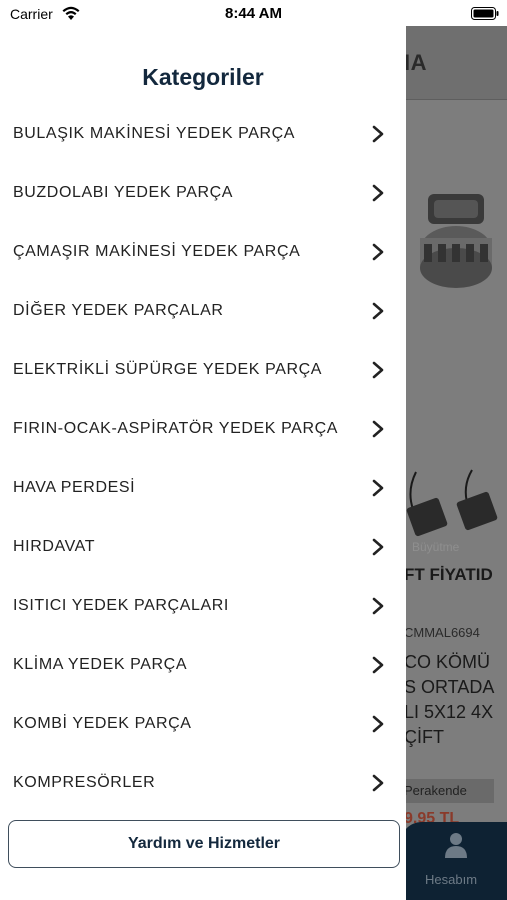  I want to click on category-label: BULAŞIK MAKİNESİ YEDEK PARÇA, so click(154, 133).